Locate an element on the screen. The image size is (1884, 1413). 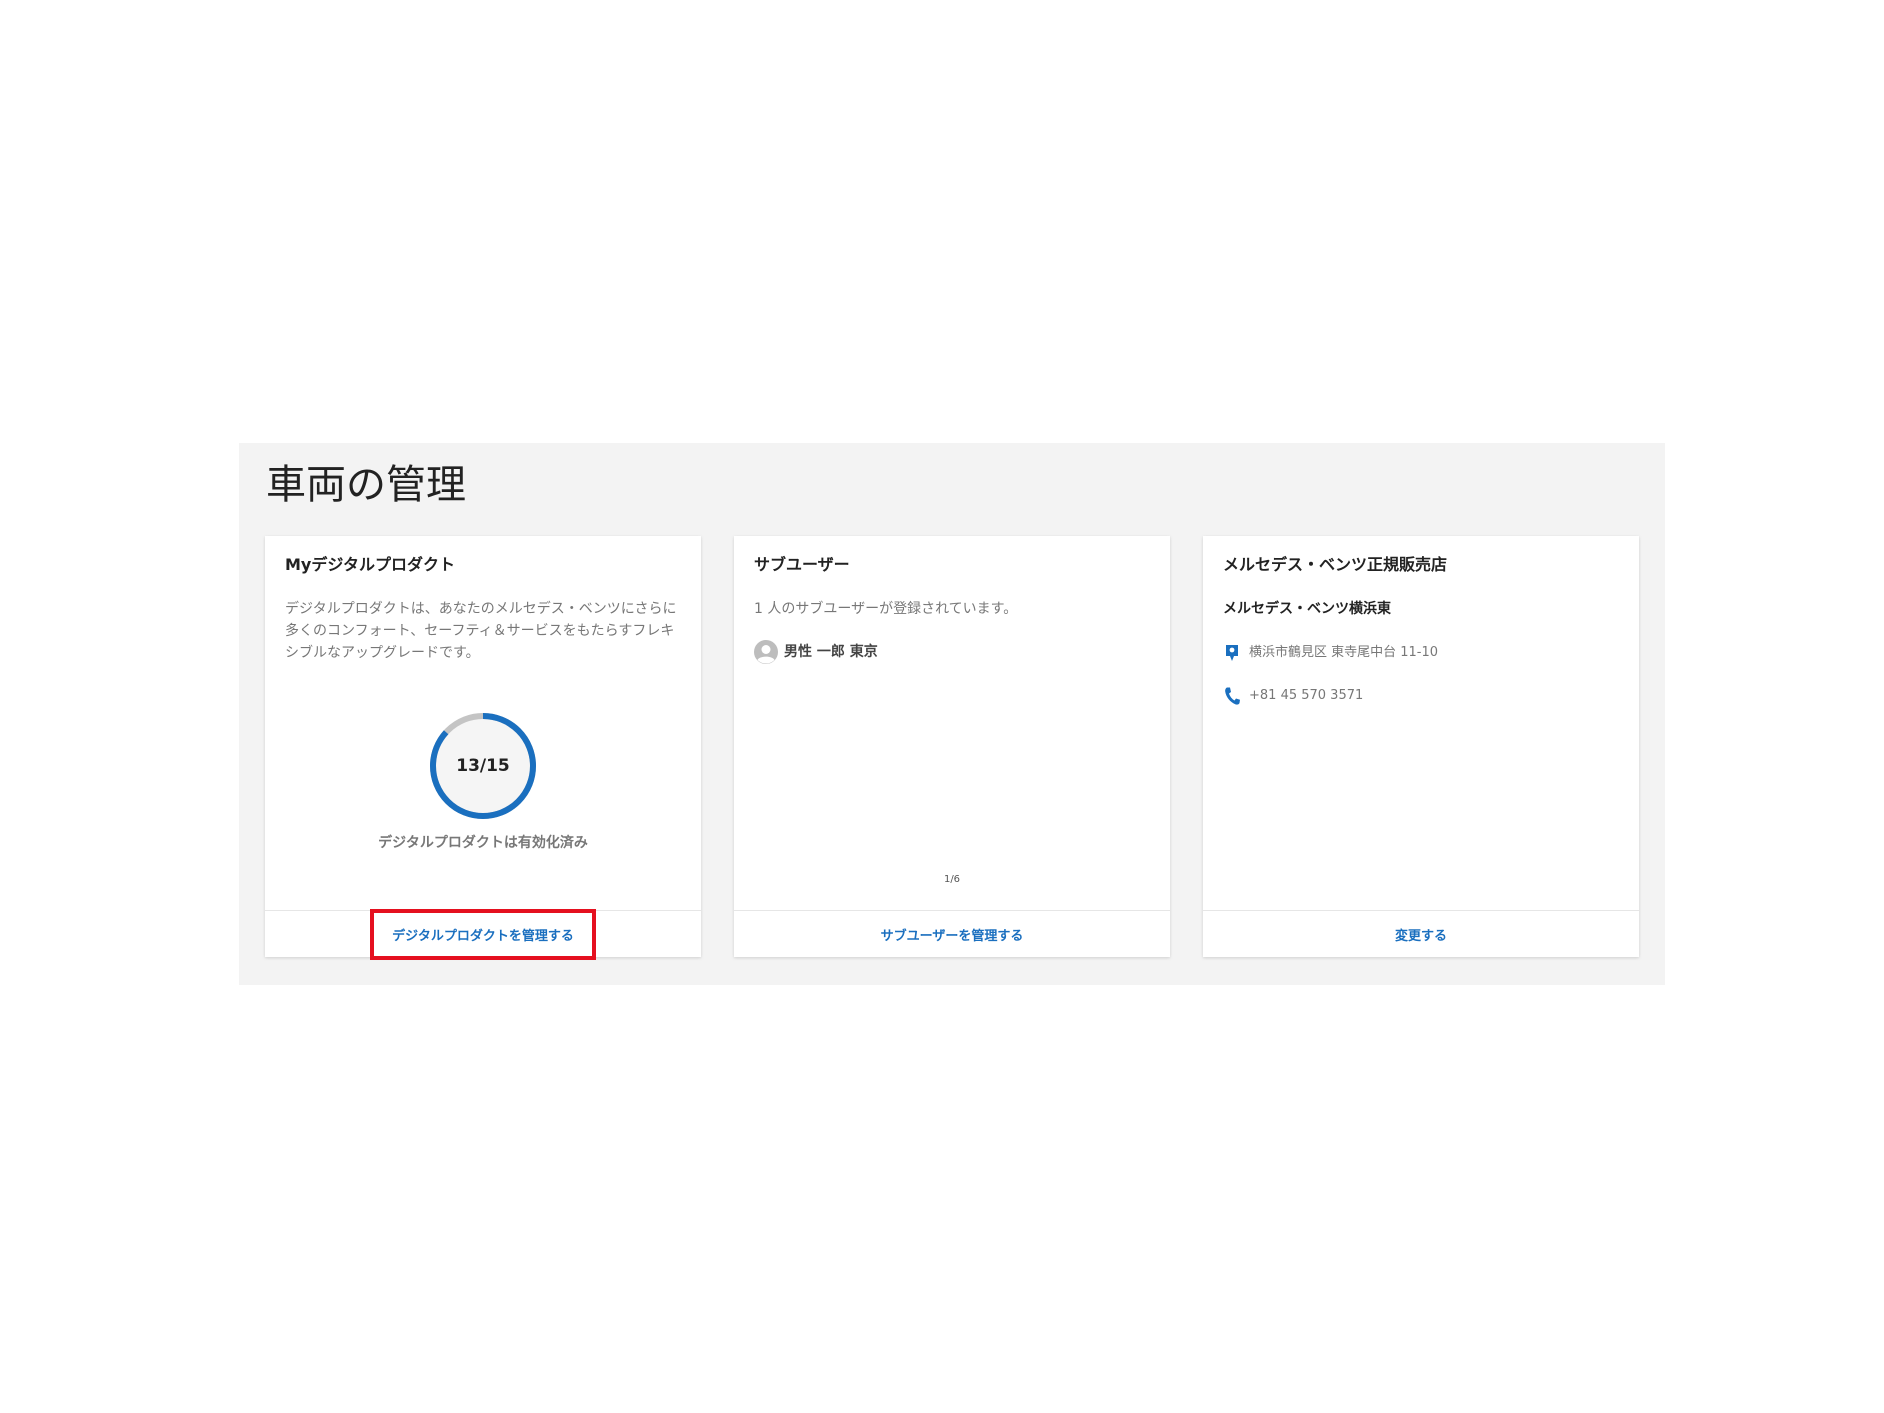
change-dealer-link: 変更する is located at coordinates (1421, 934).